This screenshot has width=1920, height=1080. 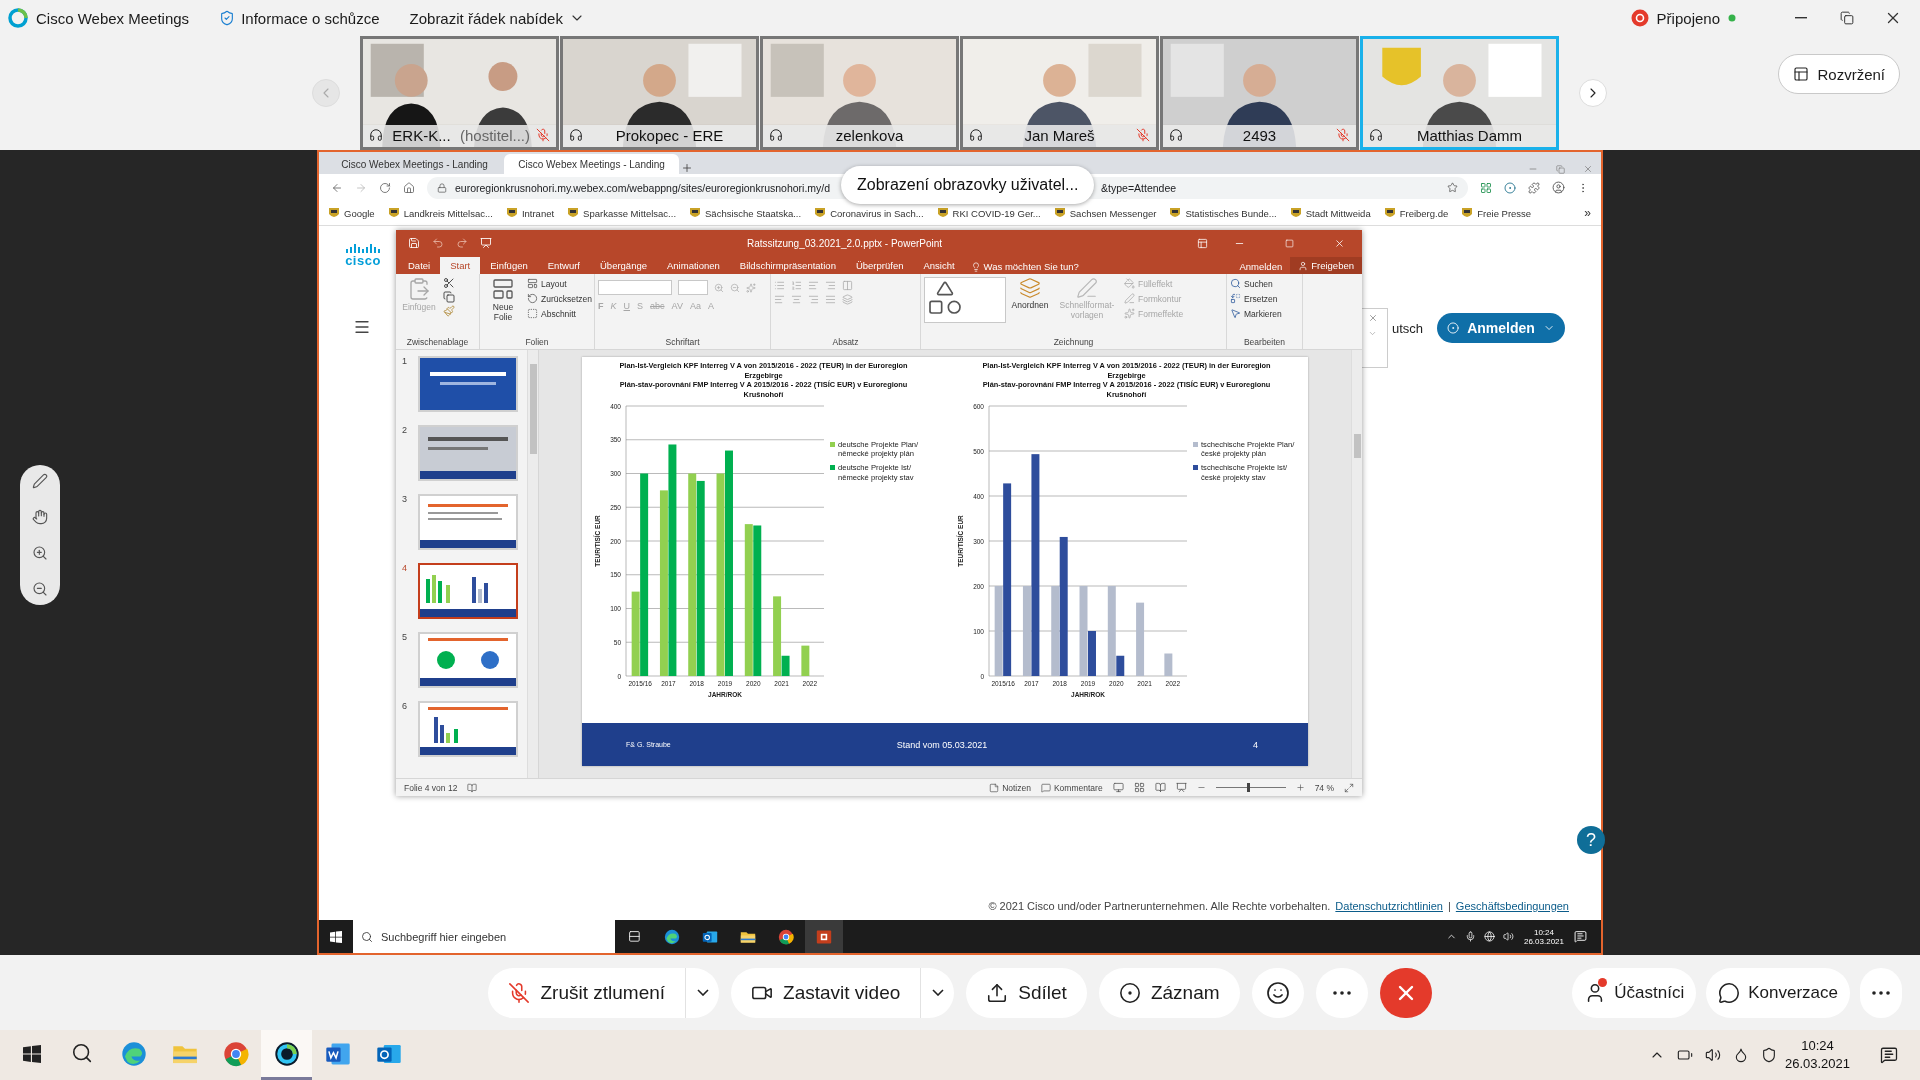 What do you see at coordinates (560, 283) in the screenshot?
I see `ribbon-command: Layout` at bounding box center [560, 283].